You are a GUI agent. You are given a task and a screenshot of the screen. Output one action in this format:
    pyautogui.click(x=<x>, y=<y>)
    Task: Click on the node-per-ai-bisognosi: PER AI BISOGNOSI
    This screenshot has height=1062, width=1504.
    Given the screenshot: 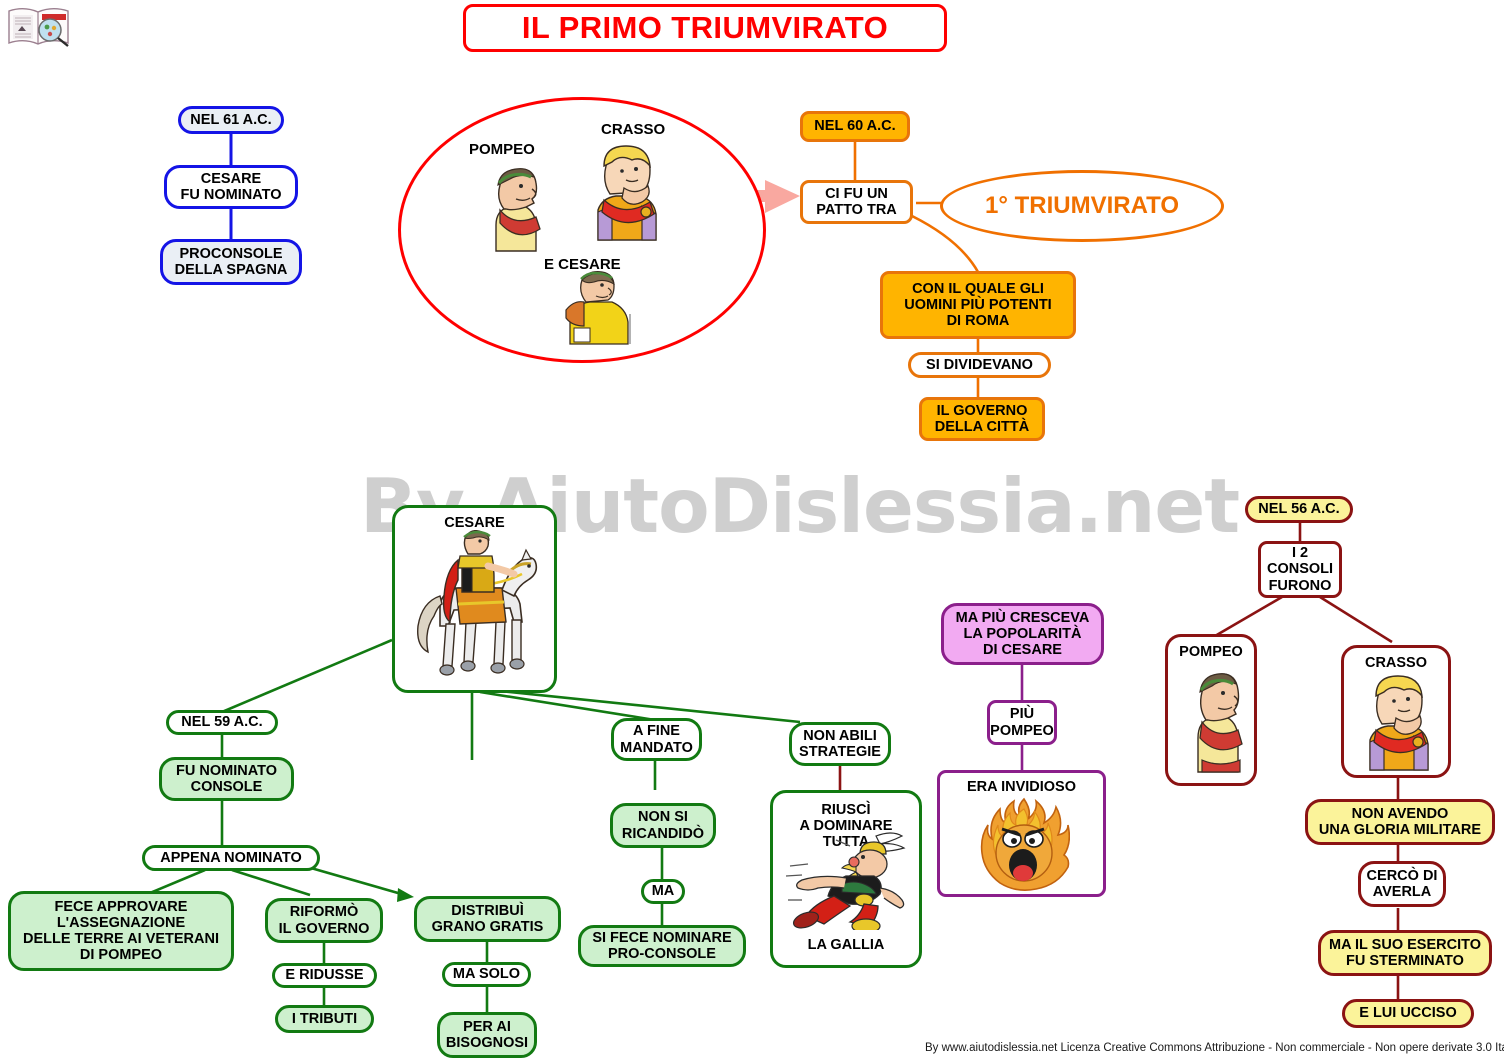 What is the action you would take?
    pyautogui.click(x=487, y=1035)
    